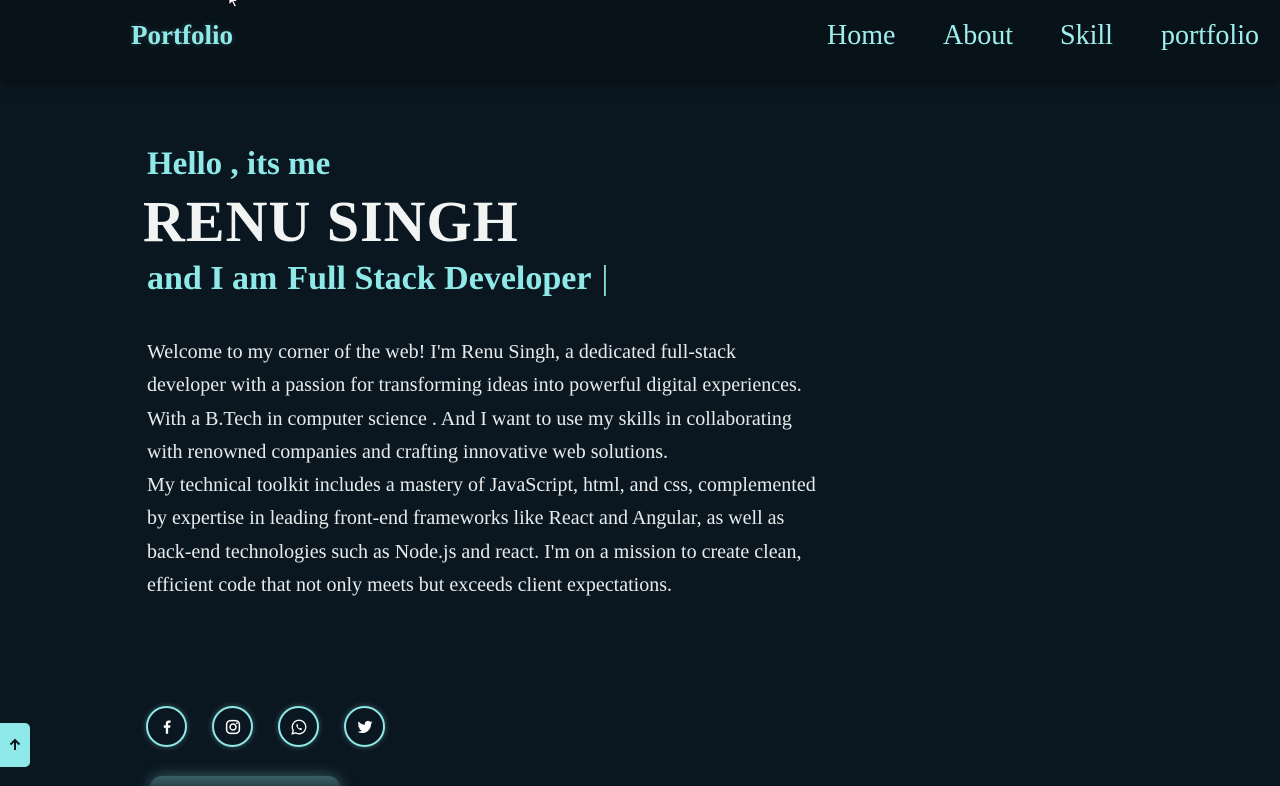 The height and width of the screenshot is (786, 1280). I want to click on arrow-up-icon, so click(15, 744).